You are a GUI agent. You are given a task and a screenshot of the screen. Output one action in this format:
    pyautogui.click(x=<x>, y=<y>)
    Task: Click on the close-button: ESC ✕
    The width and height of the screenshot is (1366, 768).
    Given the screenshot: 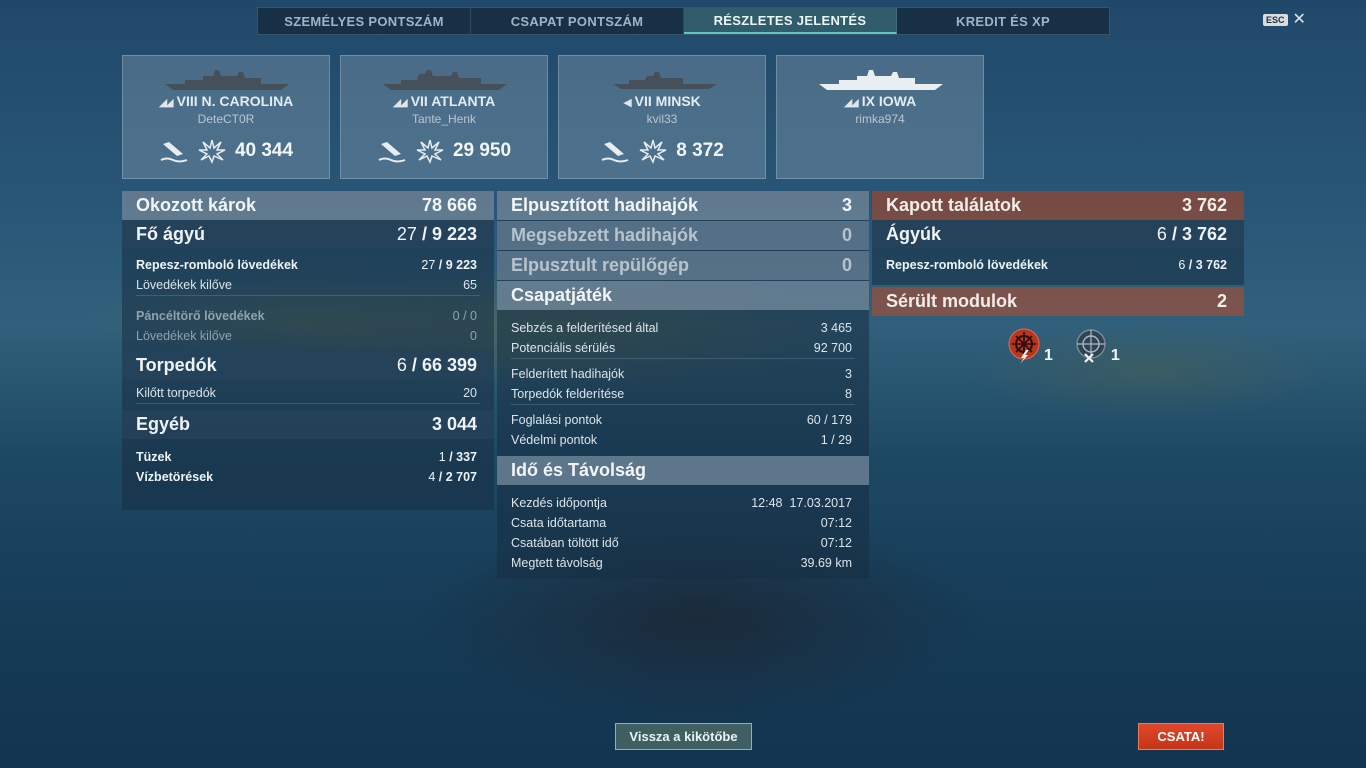 What is the action you would take?
    pyautogui.click(x=1284, y=20)
    